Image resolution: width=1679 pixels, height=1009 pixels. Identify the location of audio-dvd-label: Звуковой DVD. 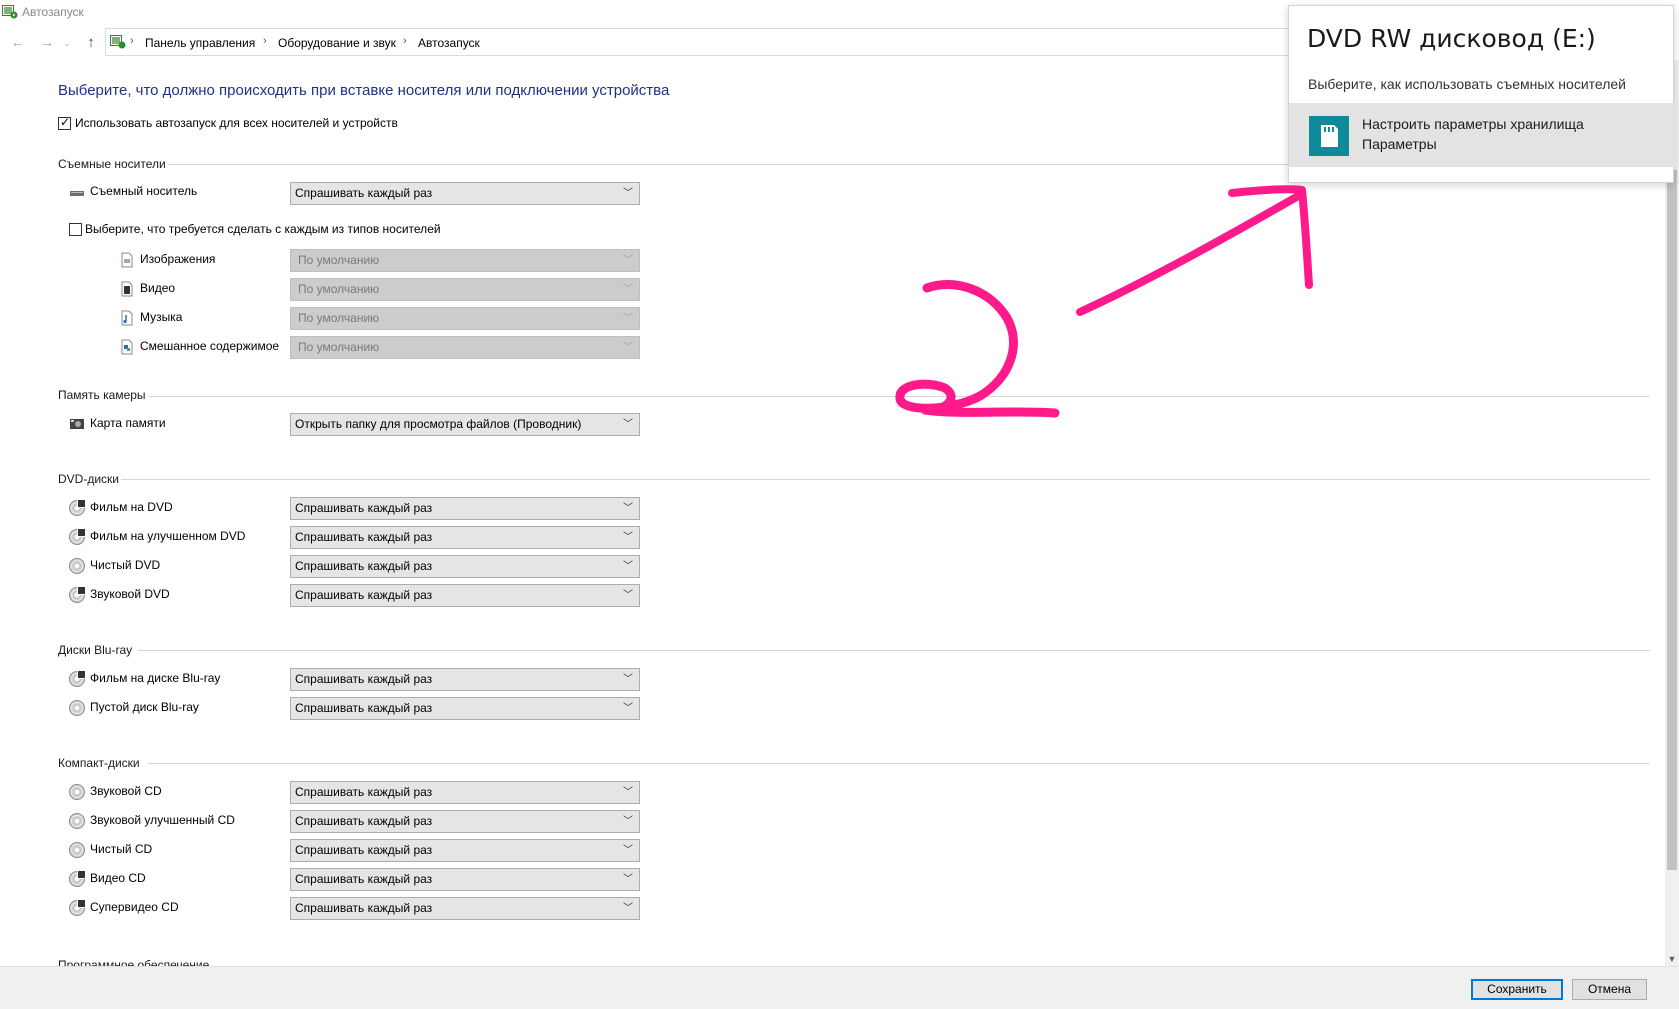
(130, 594).